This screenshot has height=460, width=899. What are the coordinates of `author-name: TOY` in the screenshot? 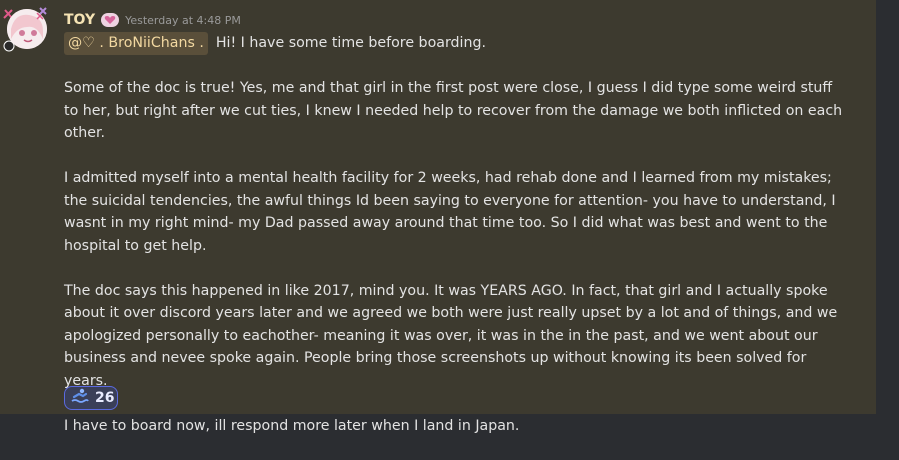 It's located at (79, 20).